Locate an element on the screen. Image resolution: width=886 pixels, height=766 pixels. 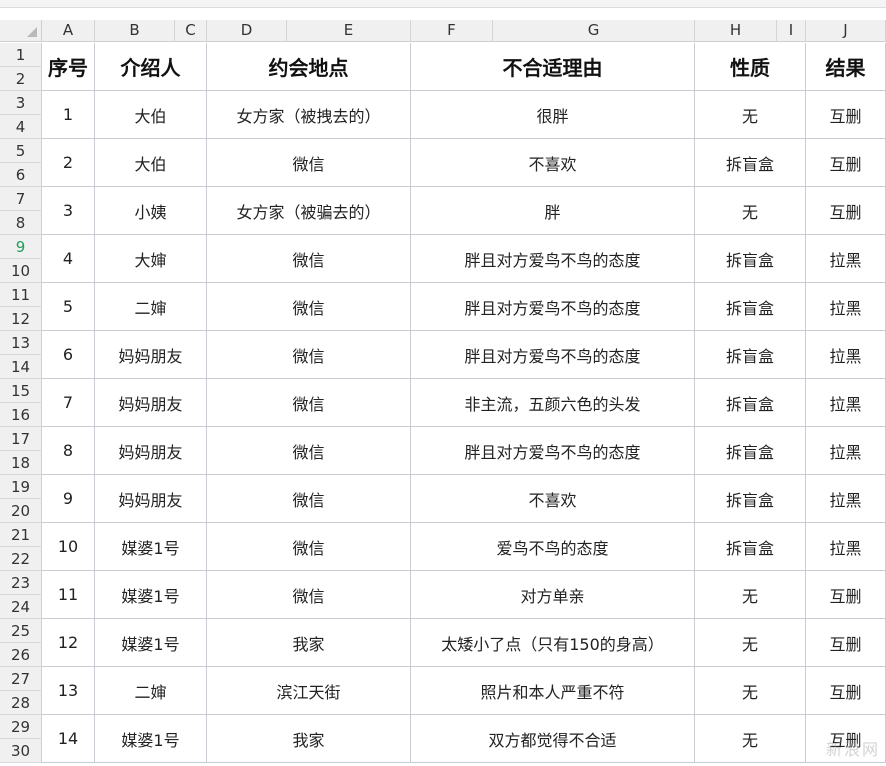
header-cell-reason: 不合适理由 is located at coordinates (553, 67).